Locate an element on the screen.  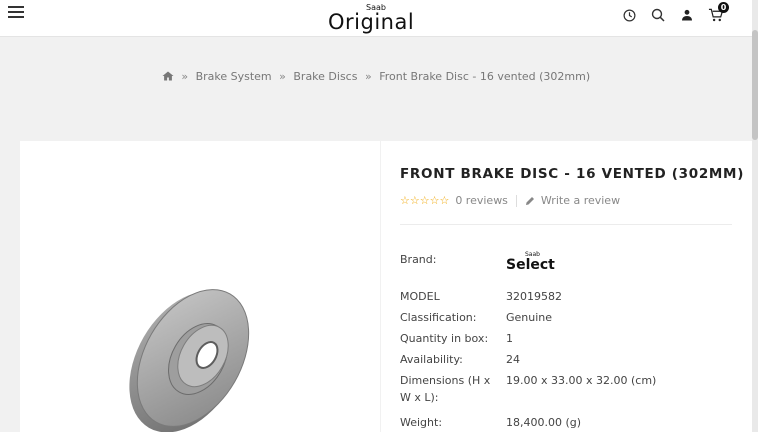
cart-icon: 0 is located at coordinates (718, 12).